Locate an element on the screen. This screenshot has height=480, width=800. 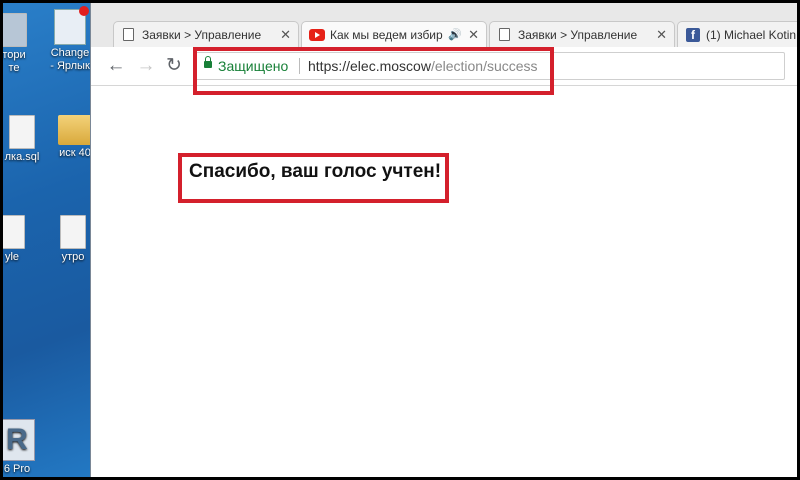
tab-requests-1: Заявки > Управление ✕ is located at coordinates (206, 34).